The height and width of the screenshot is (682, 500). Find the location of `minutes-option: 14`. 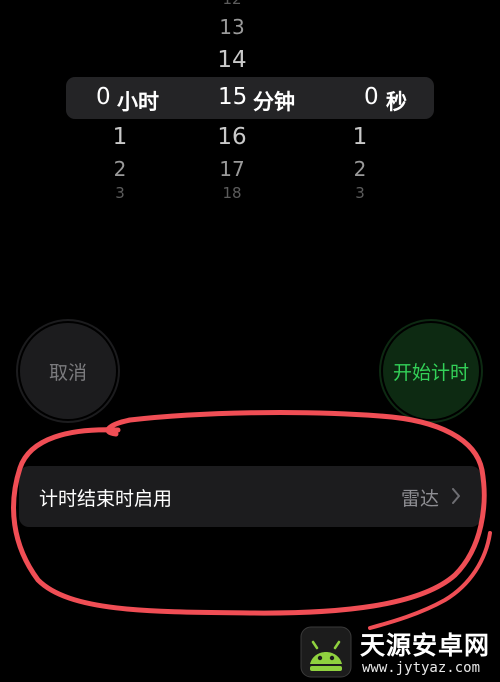

minutes-option: 14 is located at coordinates (232, 60).